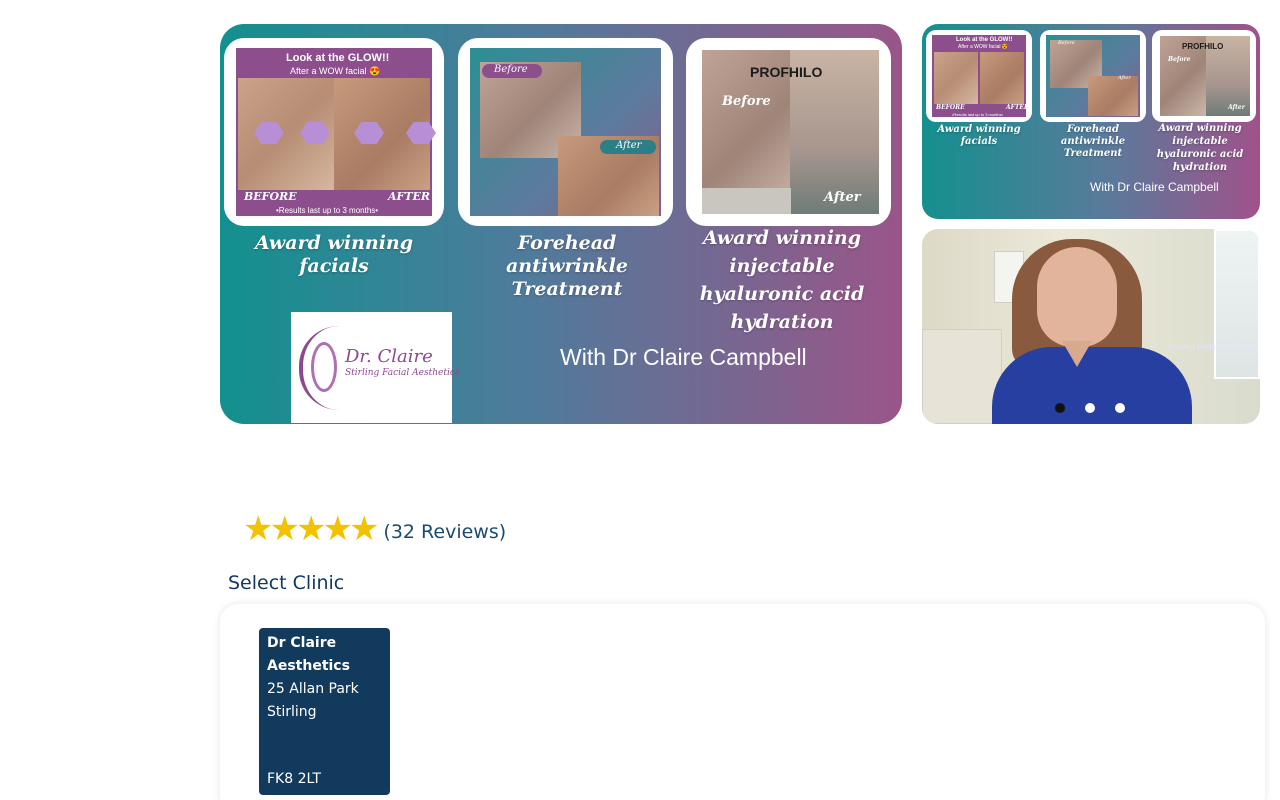  What do you see at coordinates (1017, 107) in the screenshot?
I see `thumb-facial-after: AFTER` at bounding box center [1017, 107].